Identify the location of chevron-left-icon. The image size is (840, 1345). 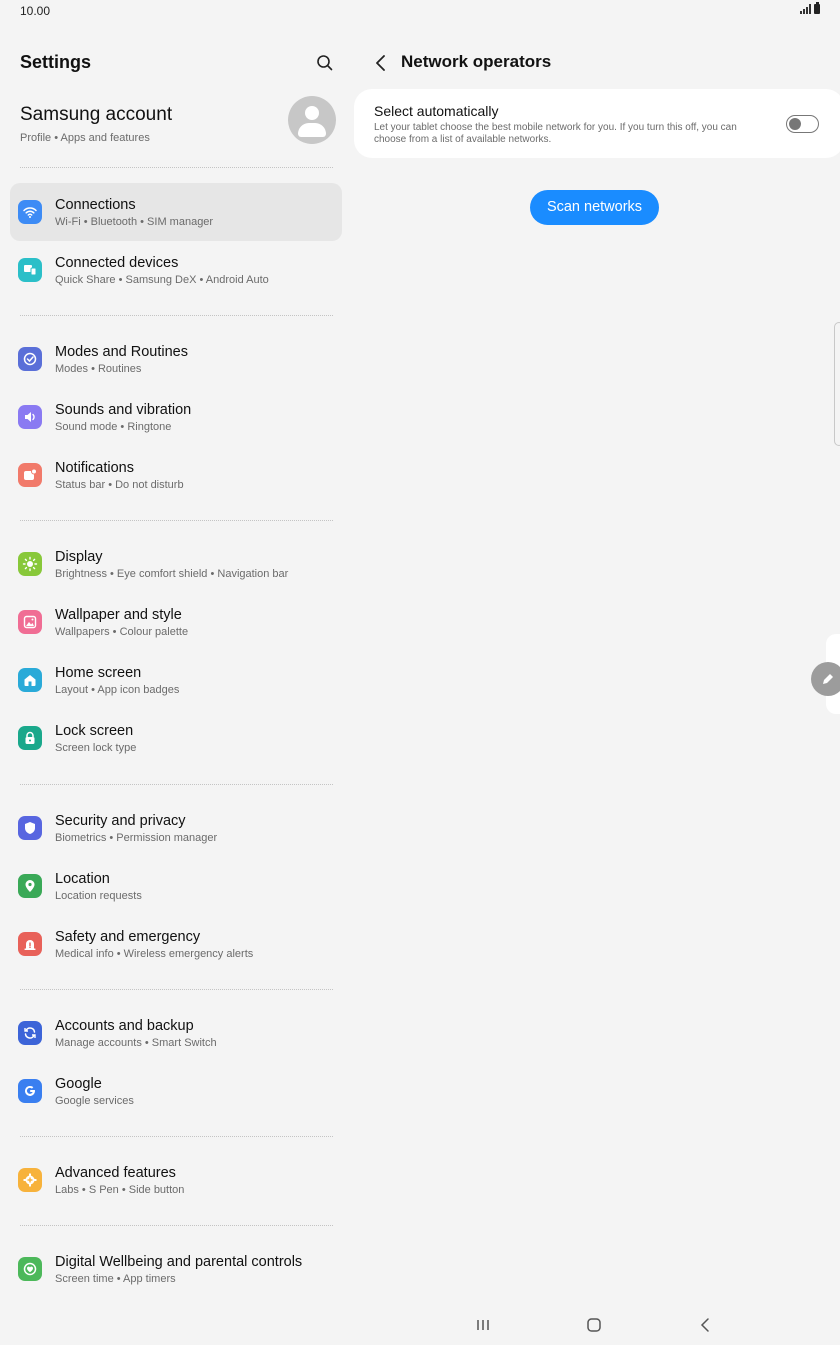
(380, 63).